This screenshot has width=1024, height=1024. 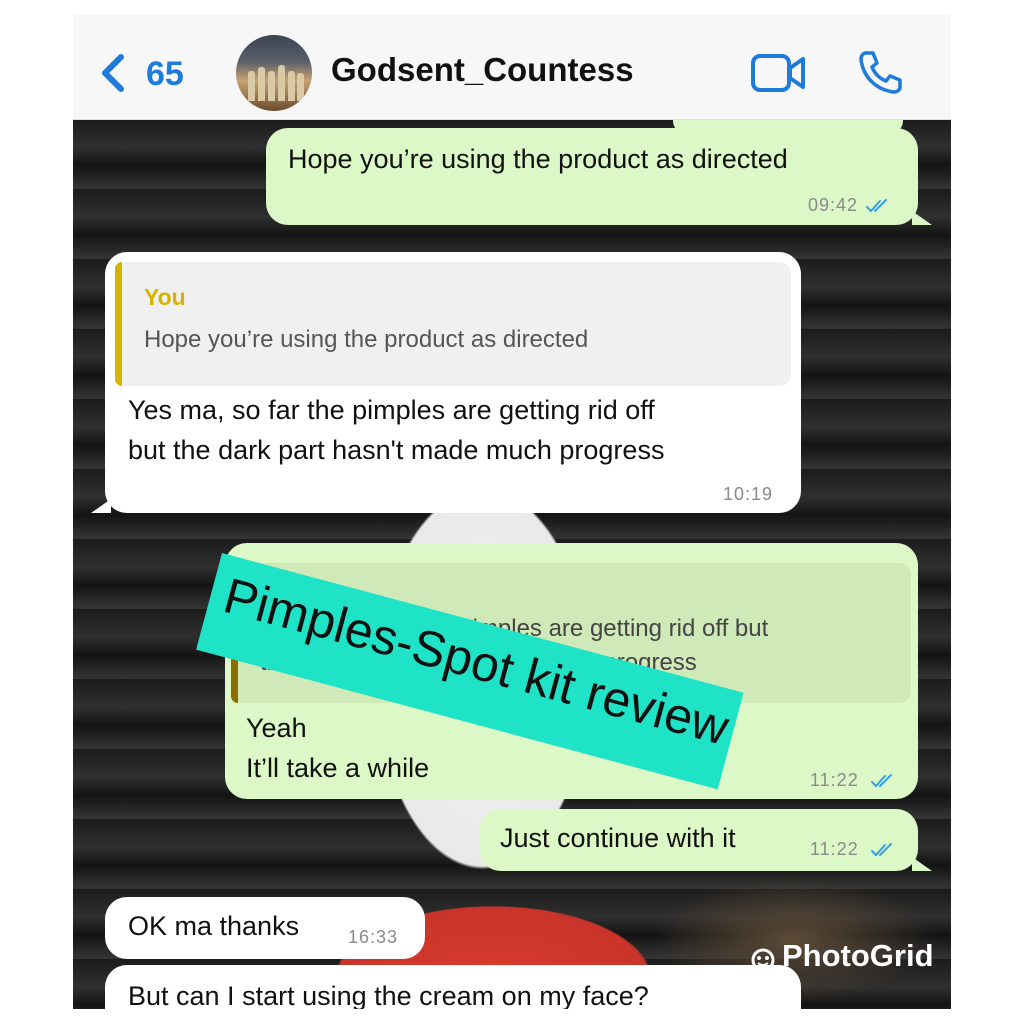 I want to click on message-text-line: It’ll take a while, so click(x=338, y=768).